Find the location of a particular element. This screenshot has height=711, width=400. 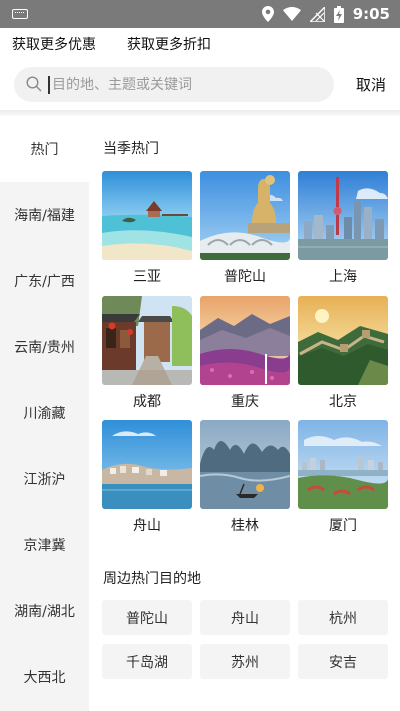

sidebar-item-label: 广东/广西 is located at coordinates (44, 282).